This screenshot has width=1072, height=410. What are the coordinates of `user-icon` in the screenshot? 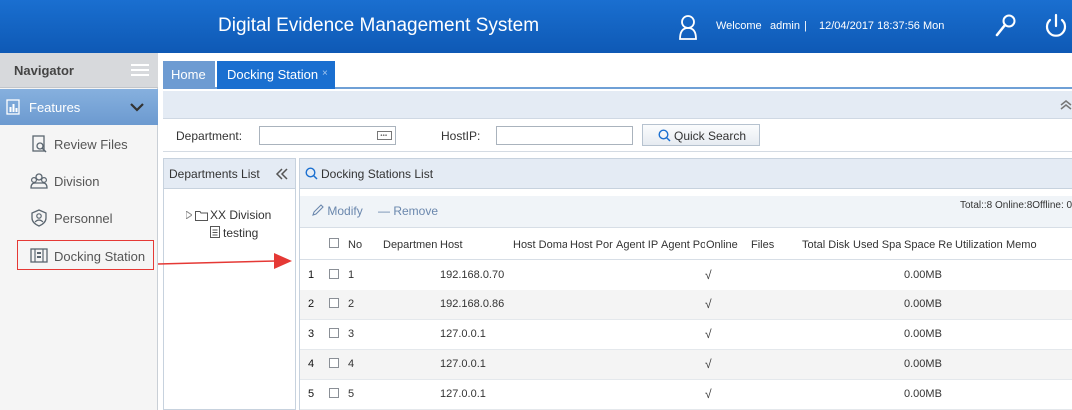 It's located at (688, 27).